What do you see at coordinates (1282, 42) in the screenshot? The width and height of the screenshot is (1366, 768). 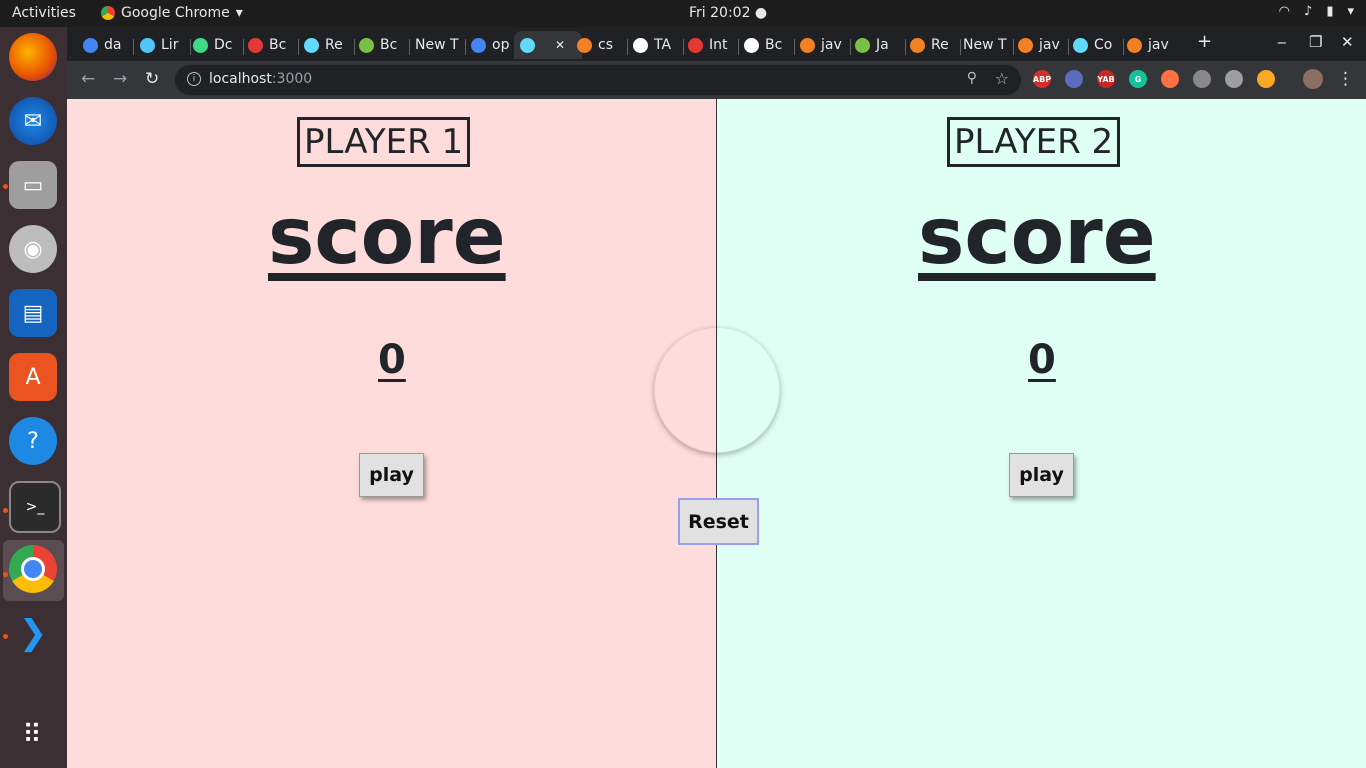 I see `minimize-button: ‒` at bounding box center [1282, 42].